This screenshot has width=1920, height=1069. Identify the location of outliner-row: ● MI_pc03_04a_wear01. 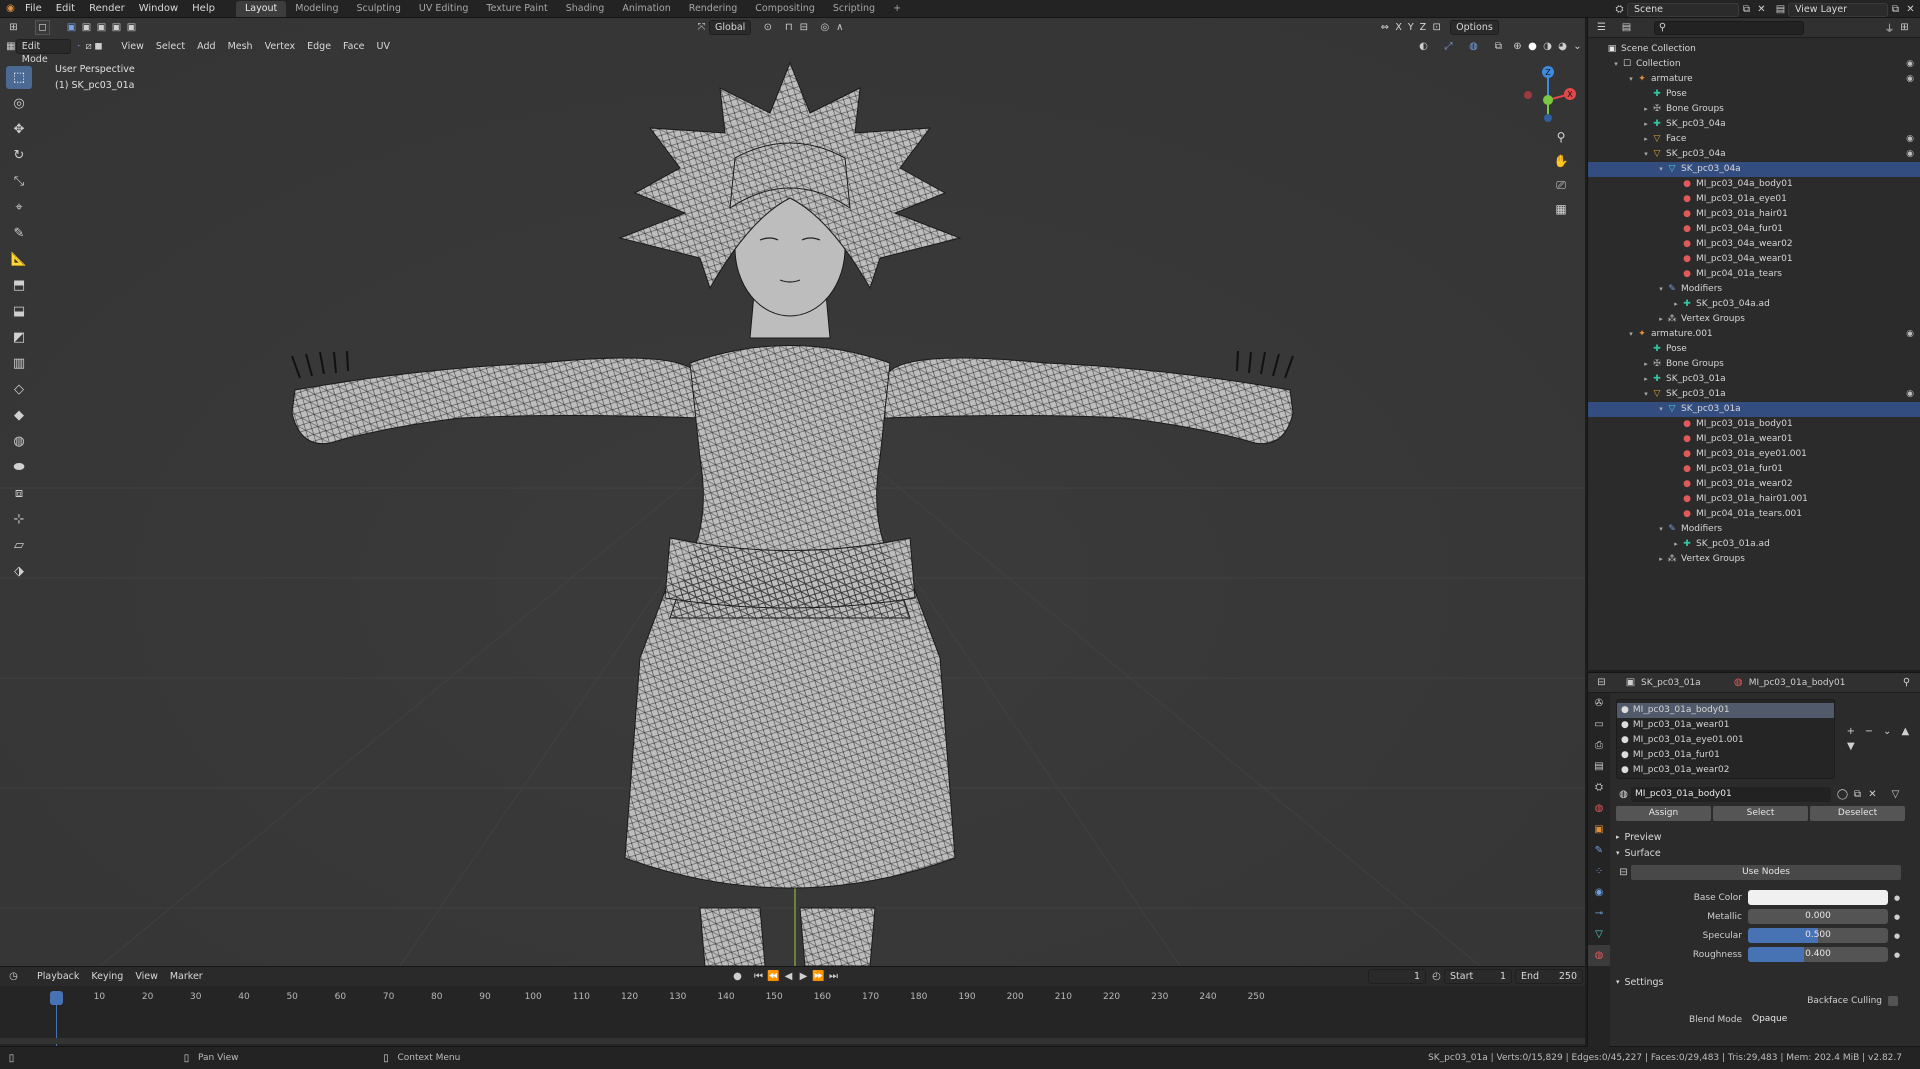
(1754, 259).